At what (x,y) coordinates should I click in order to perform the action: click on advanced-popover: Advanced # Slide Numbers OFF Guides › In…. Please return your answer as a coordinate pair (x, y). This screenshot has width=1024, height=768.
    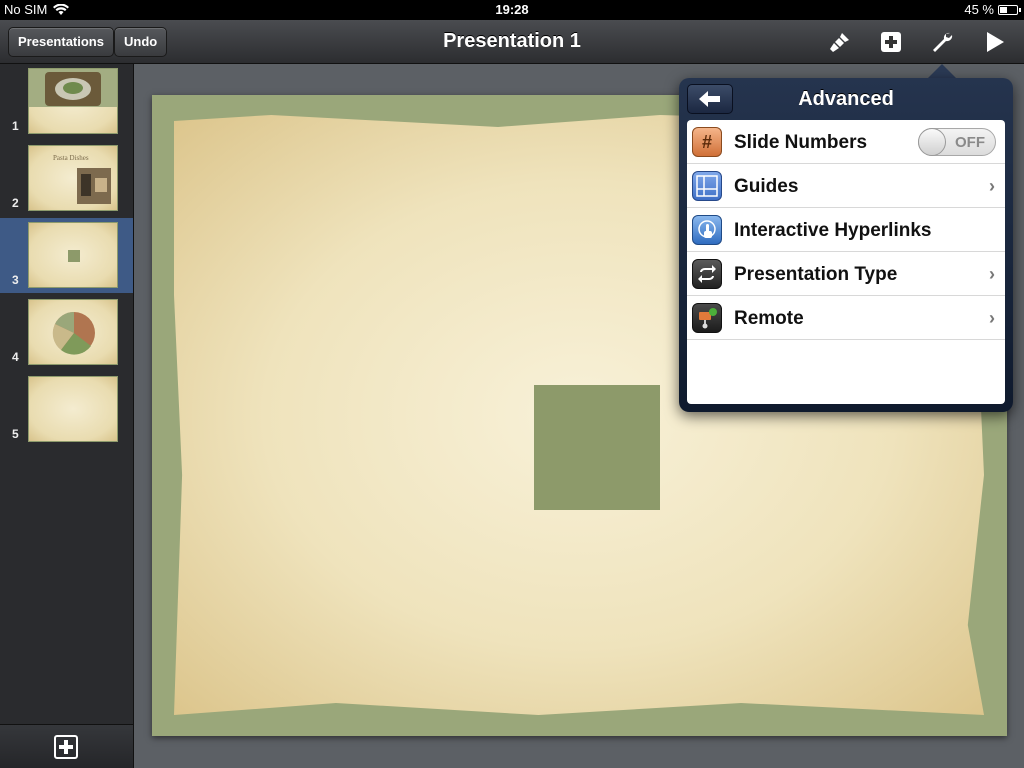
    Looking at the image, I should click on (846, 245).